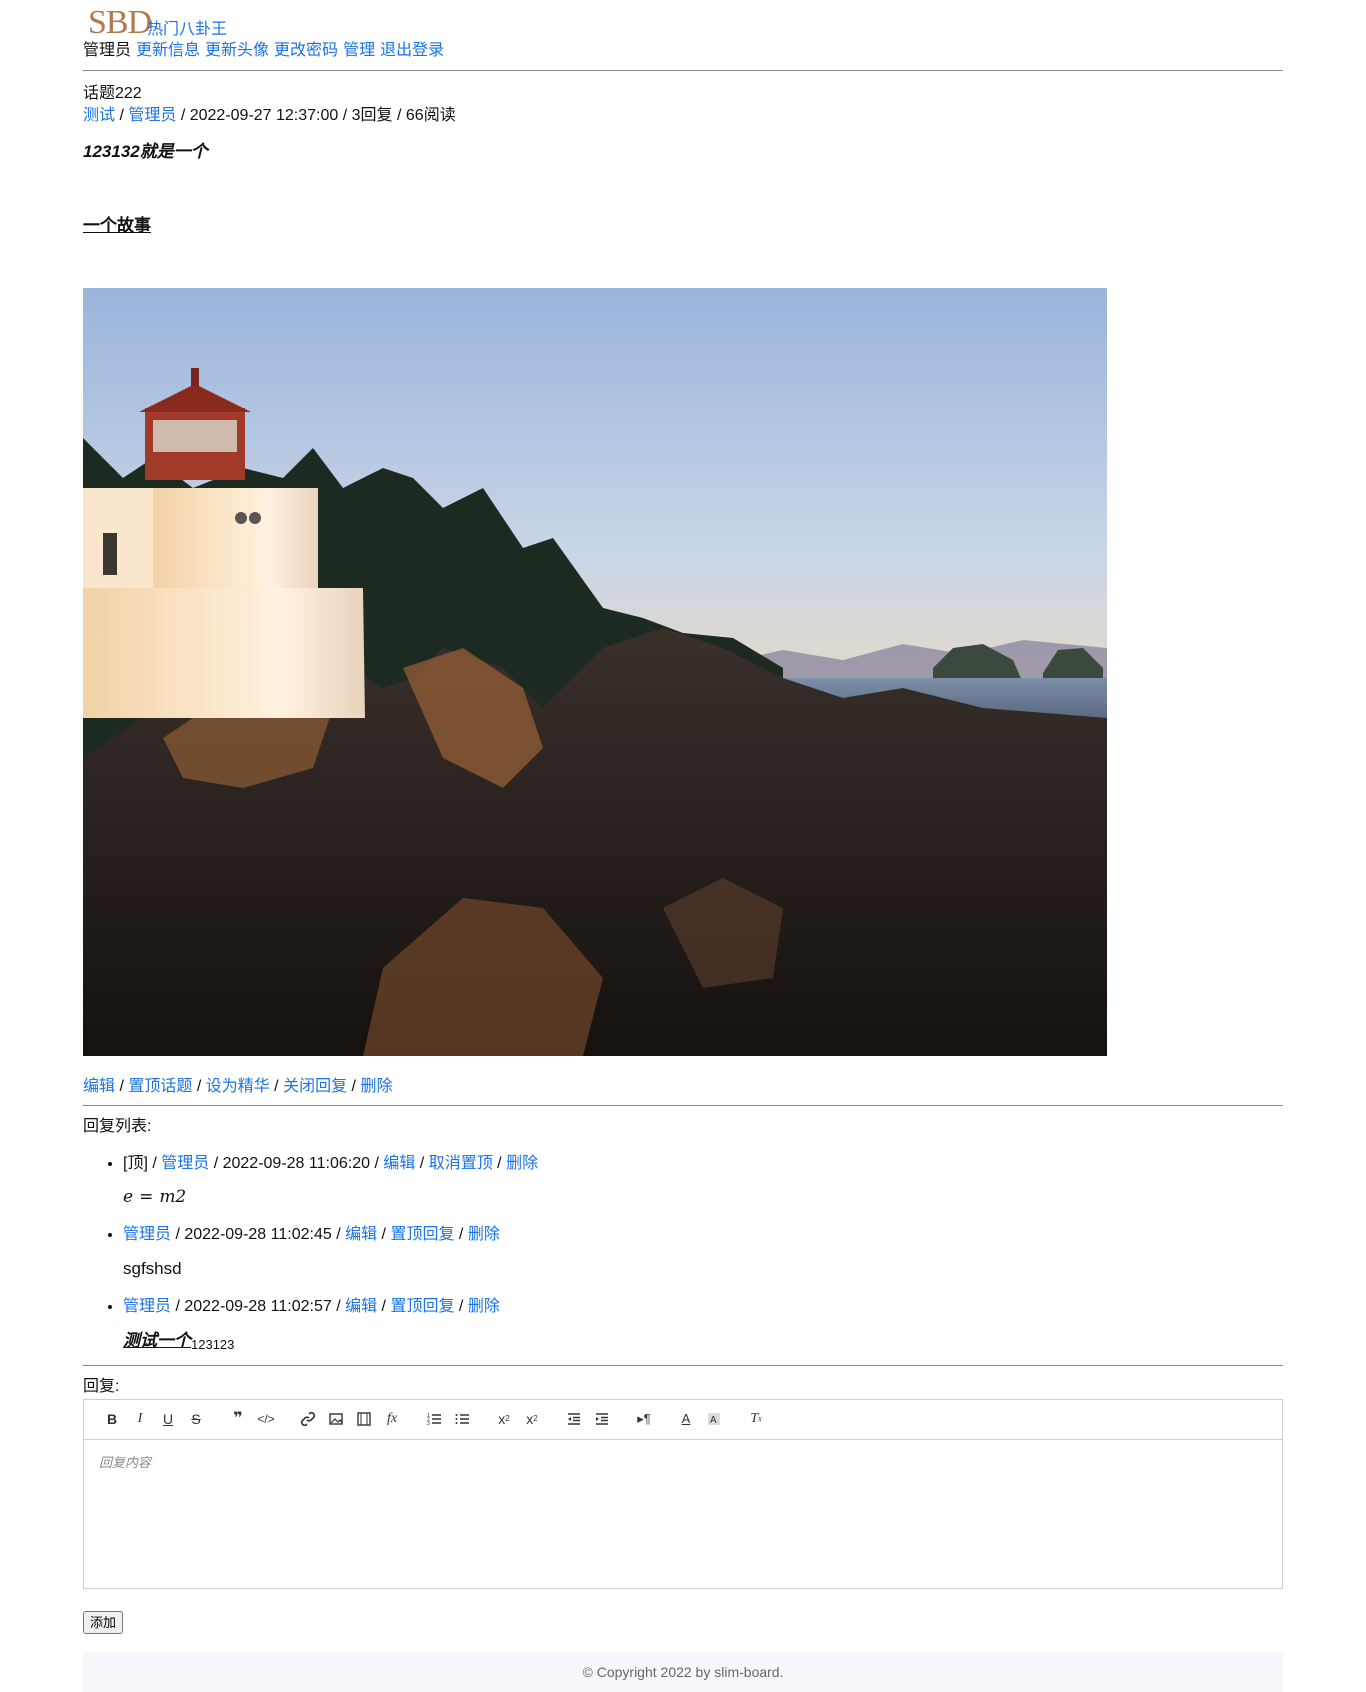 The width and height of the screenshot is (1366, 1692). What do you see at coordinates (683, 1514) in the screenshot?
I see `reply-editor-input: 回复内容` at bounding box center [683, 1514].